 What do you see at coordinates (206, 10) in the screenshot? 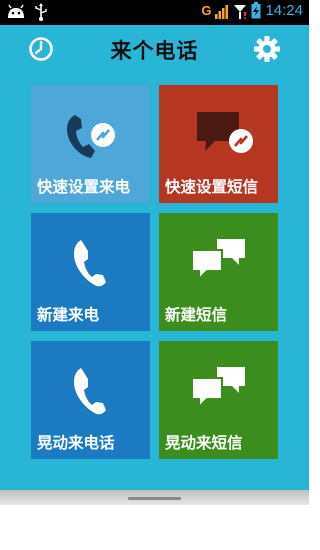
I see `network-type: G` at bounding box center [206, 10].